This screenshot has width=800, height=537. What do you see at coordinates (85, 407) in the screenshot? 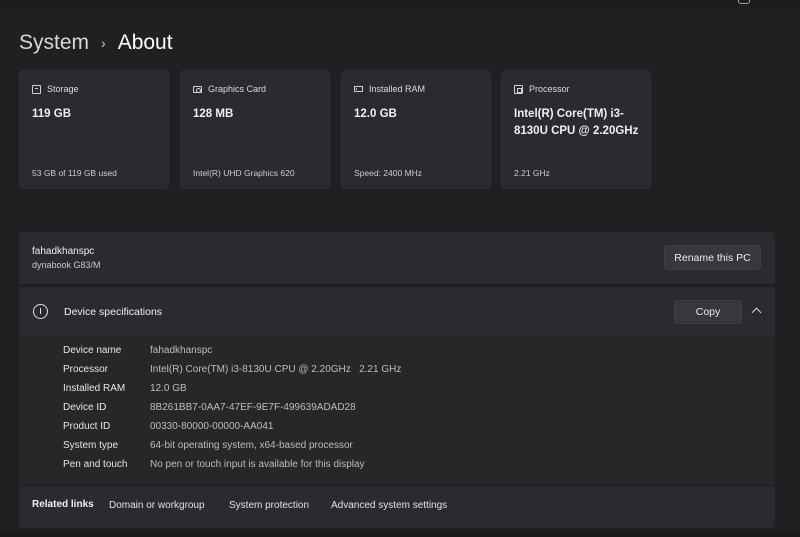
I see `spec-key: Device ID` at bounding box center [85, 407].